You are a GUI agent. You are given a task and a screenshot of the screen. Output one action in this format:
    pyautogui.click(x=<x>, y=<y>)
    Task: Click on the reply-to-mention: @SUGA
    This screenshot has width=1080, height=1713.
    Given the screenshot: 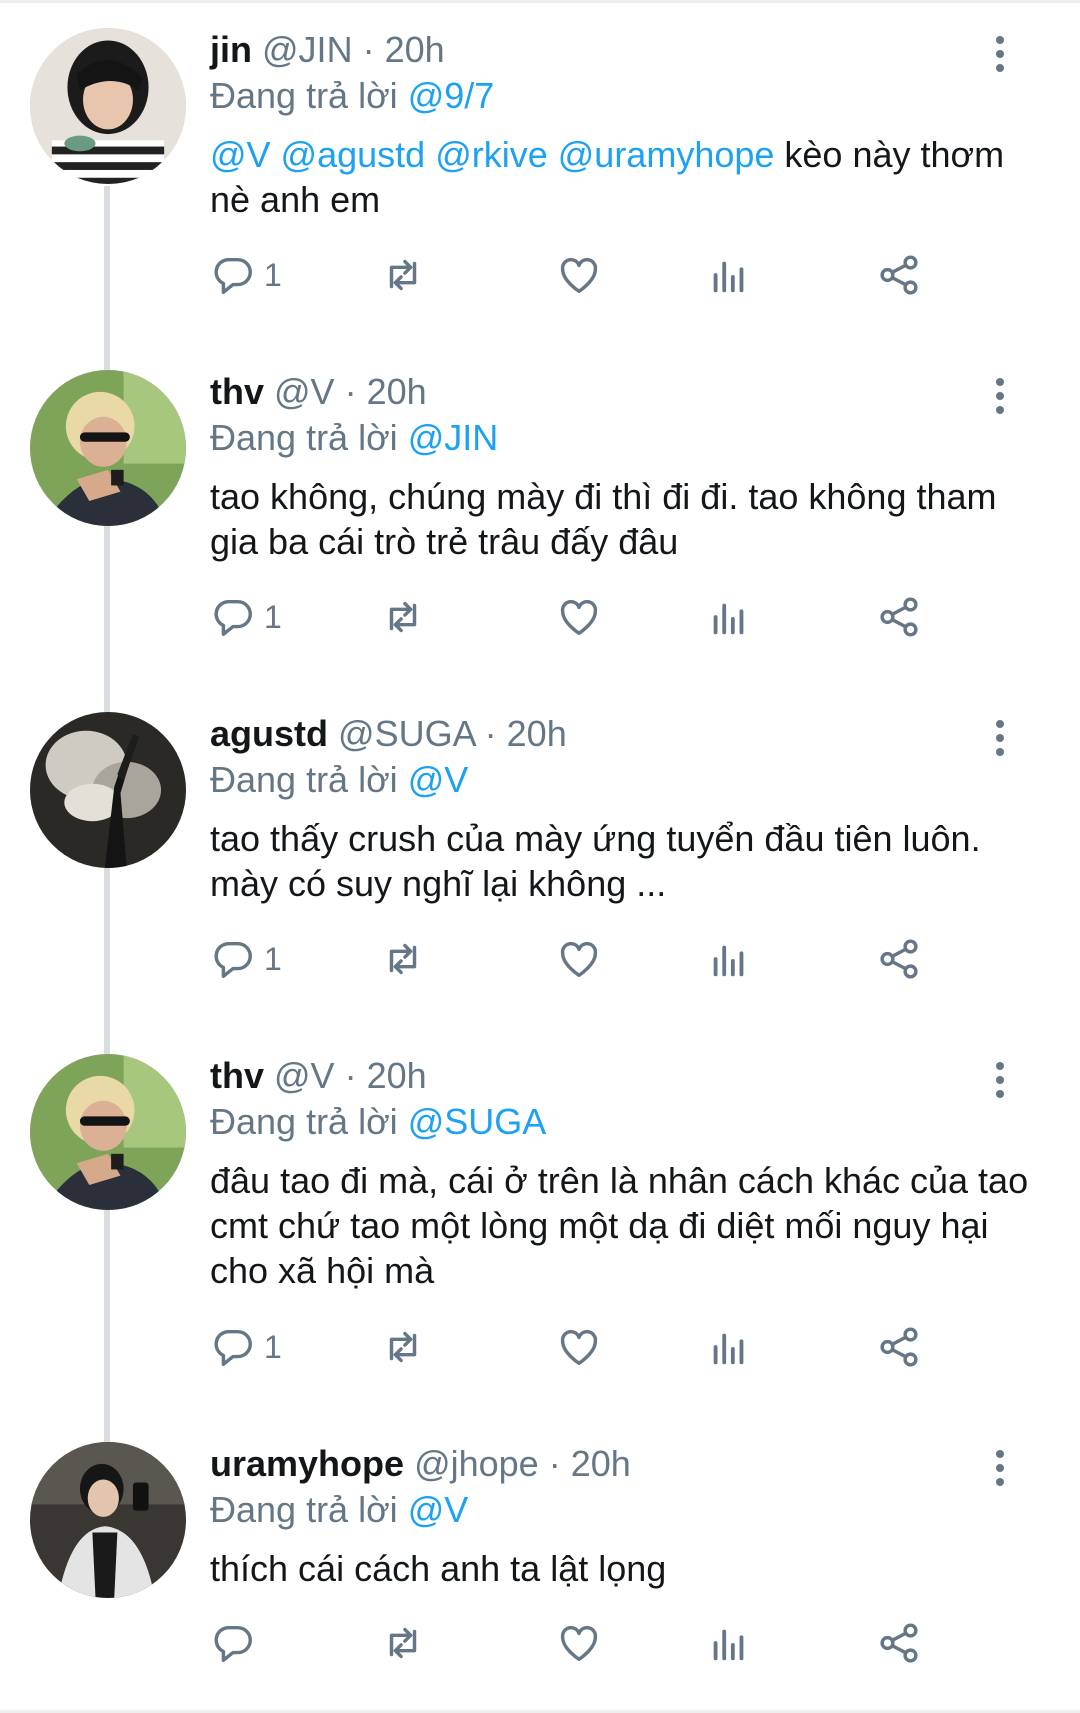 What is the action you would take?
    pyautogui.click(x=477, y=1121)
    